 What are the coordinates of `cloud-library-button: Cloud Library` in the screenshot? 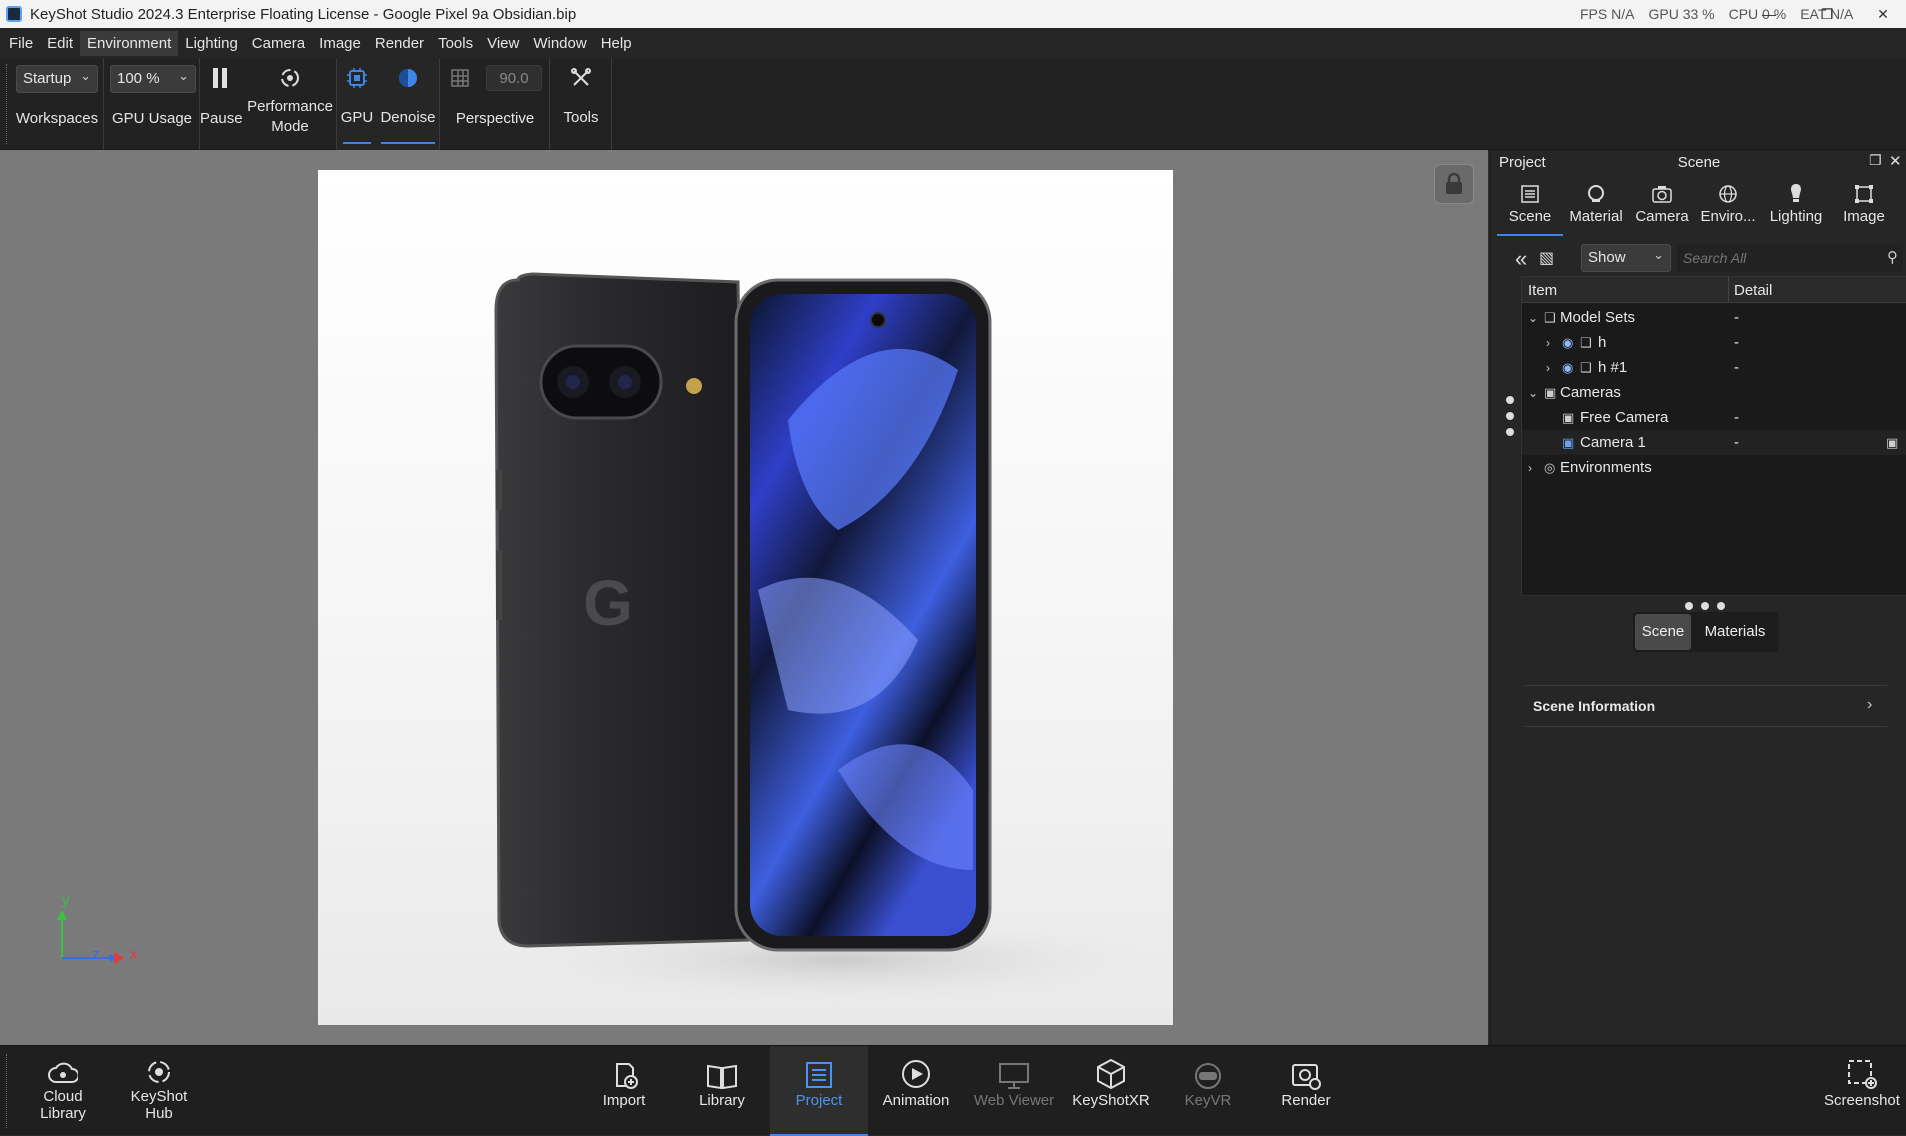 It's located at (63, 1091).